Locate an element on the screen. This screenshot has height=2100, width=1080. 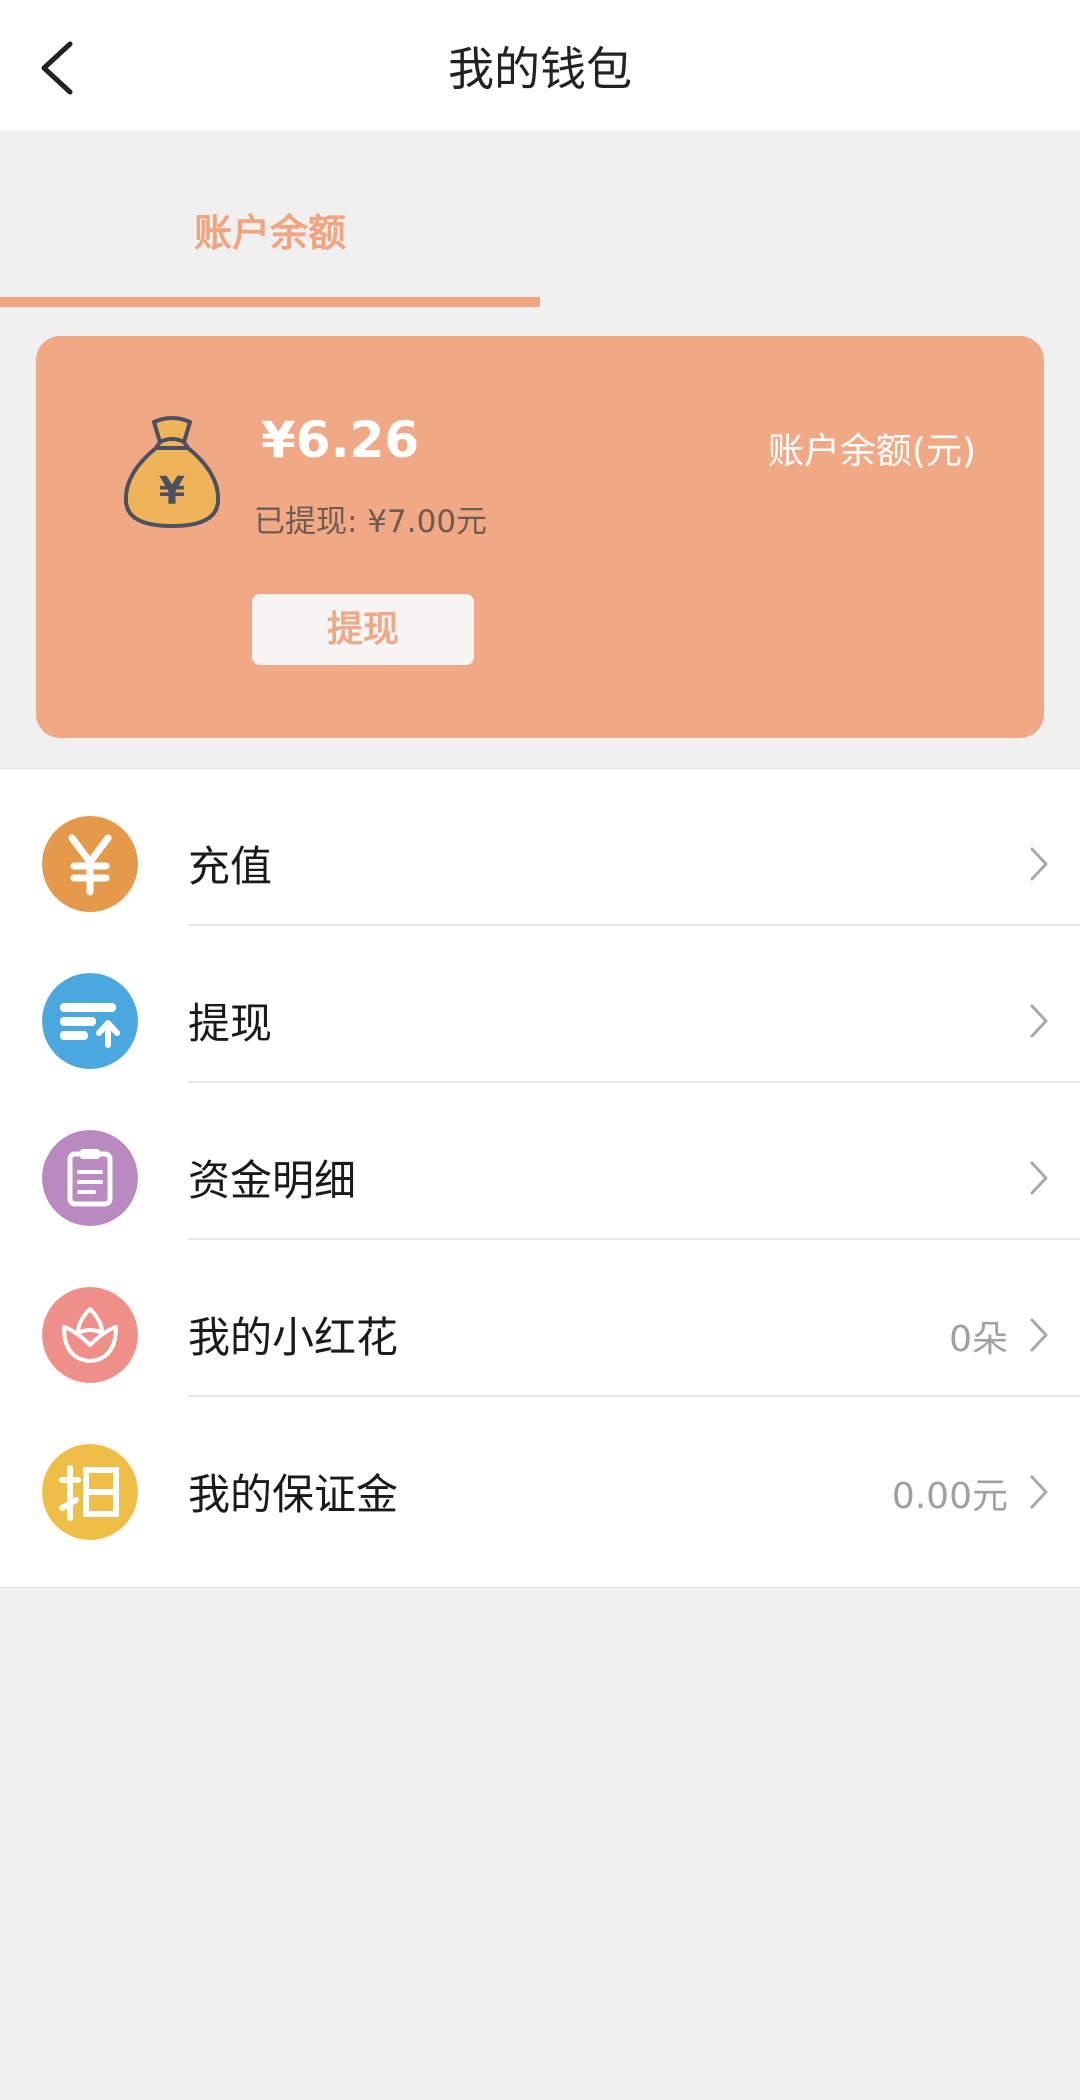
menu-item-deposit: 我的保证金 0.00元 is located at coordinates (540, 1475).